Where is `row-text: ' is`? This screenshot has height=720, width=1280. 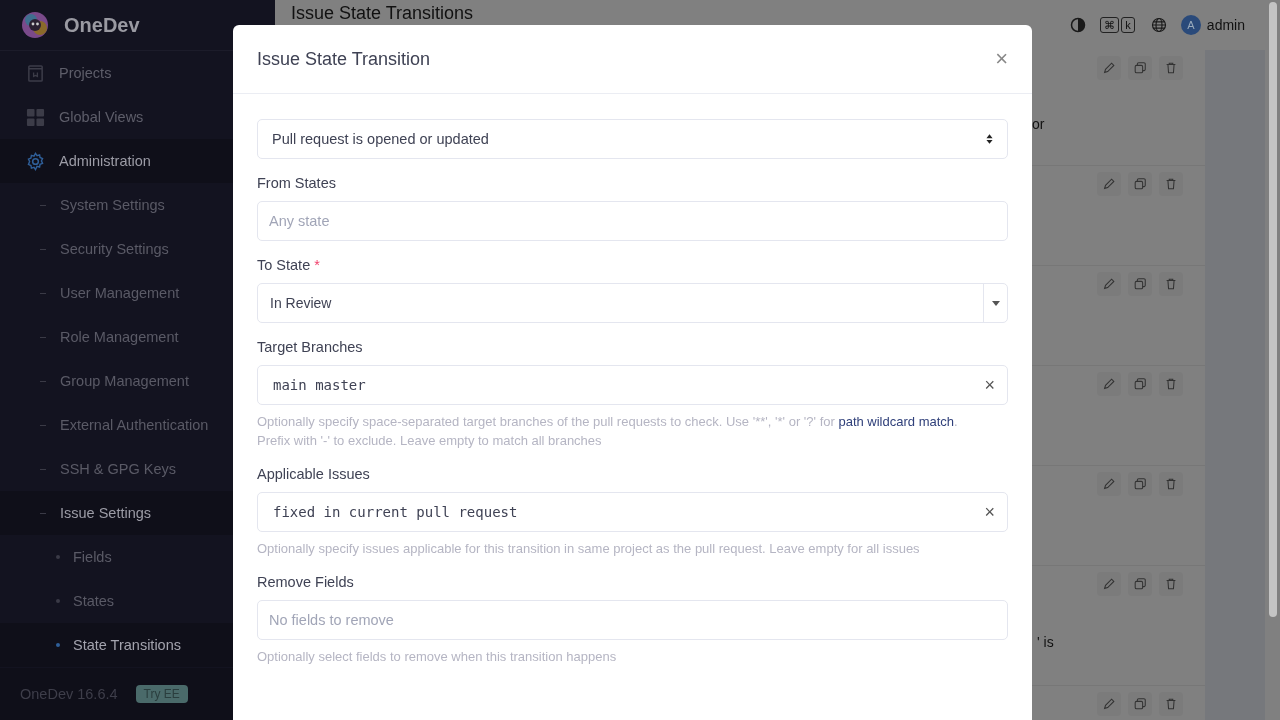
row-text: ' is is located at coordinates (1045, 642).